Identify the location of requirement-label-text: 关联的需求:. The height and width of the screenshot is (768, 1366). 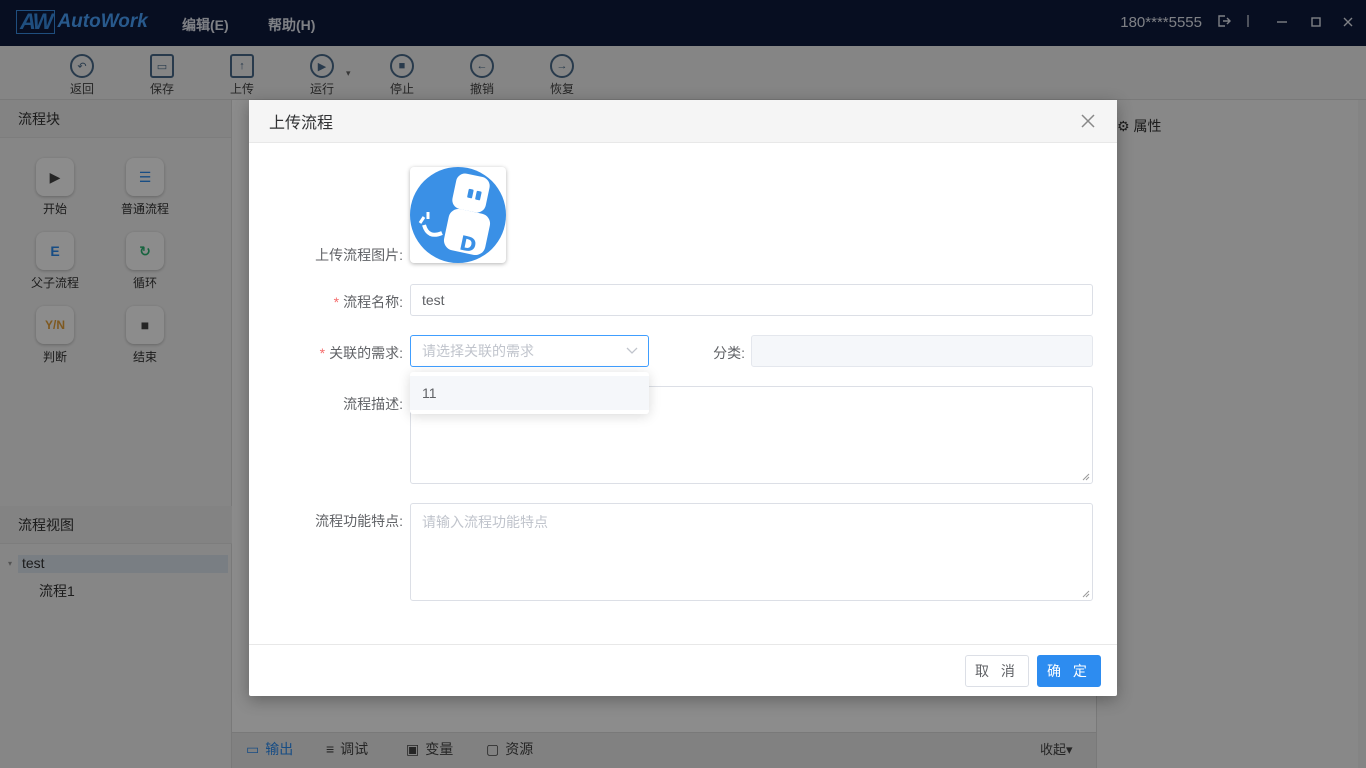
(366, 353).